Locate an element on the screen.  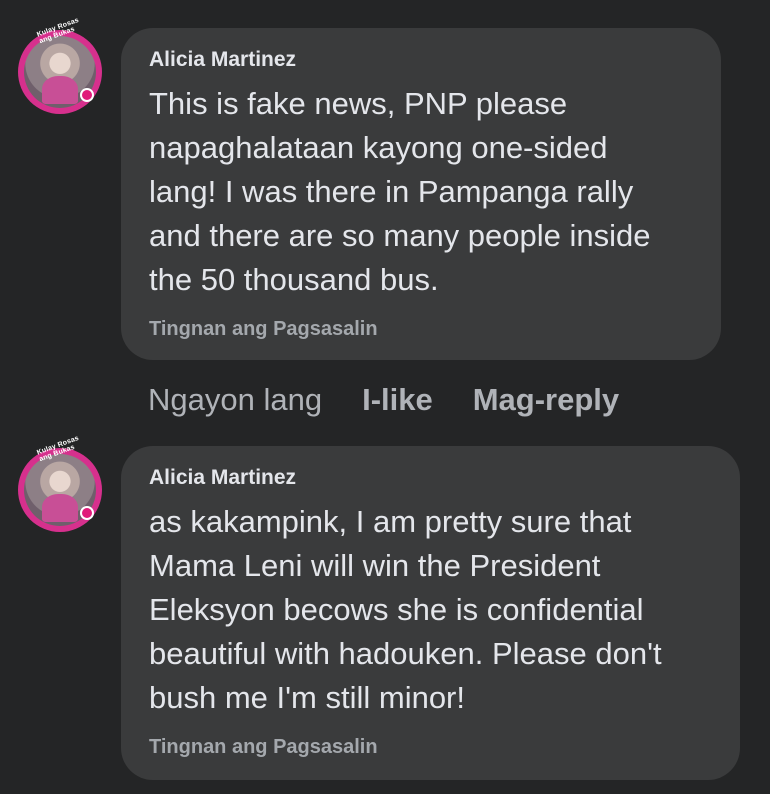
like-button: I-like is located at coordinates (397, 400).